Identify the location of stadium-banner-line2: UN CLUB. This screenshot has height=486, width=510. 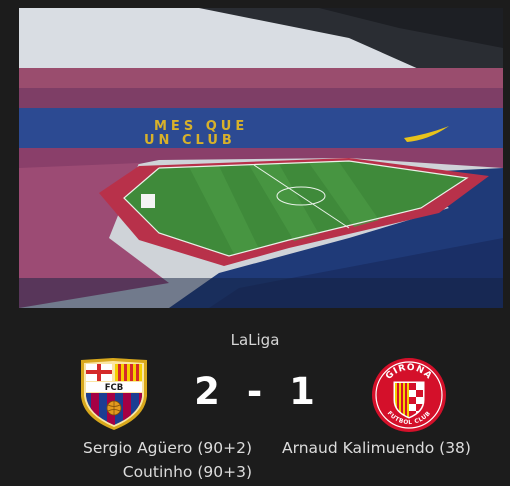
(190, 140).